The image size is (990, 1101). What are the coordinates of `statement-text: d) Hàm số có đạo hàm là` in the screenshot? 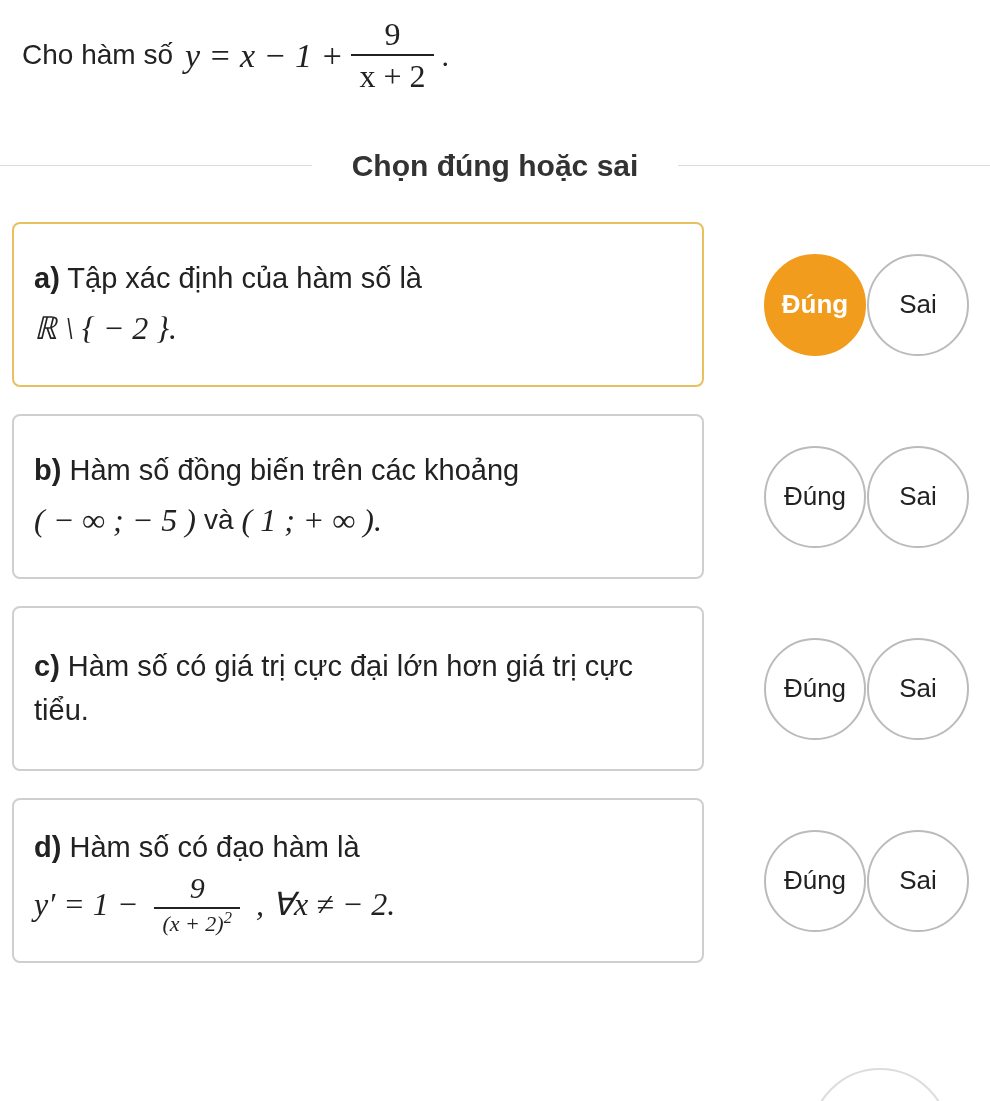 It's located at (197, 847).